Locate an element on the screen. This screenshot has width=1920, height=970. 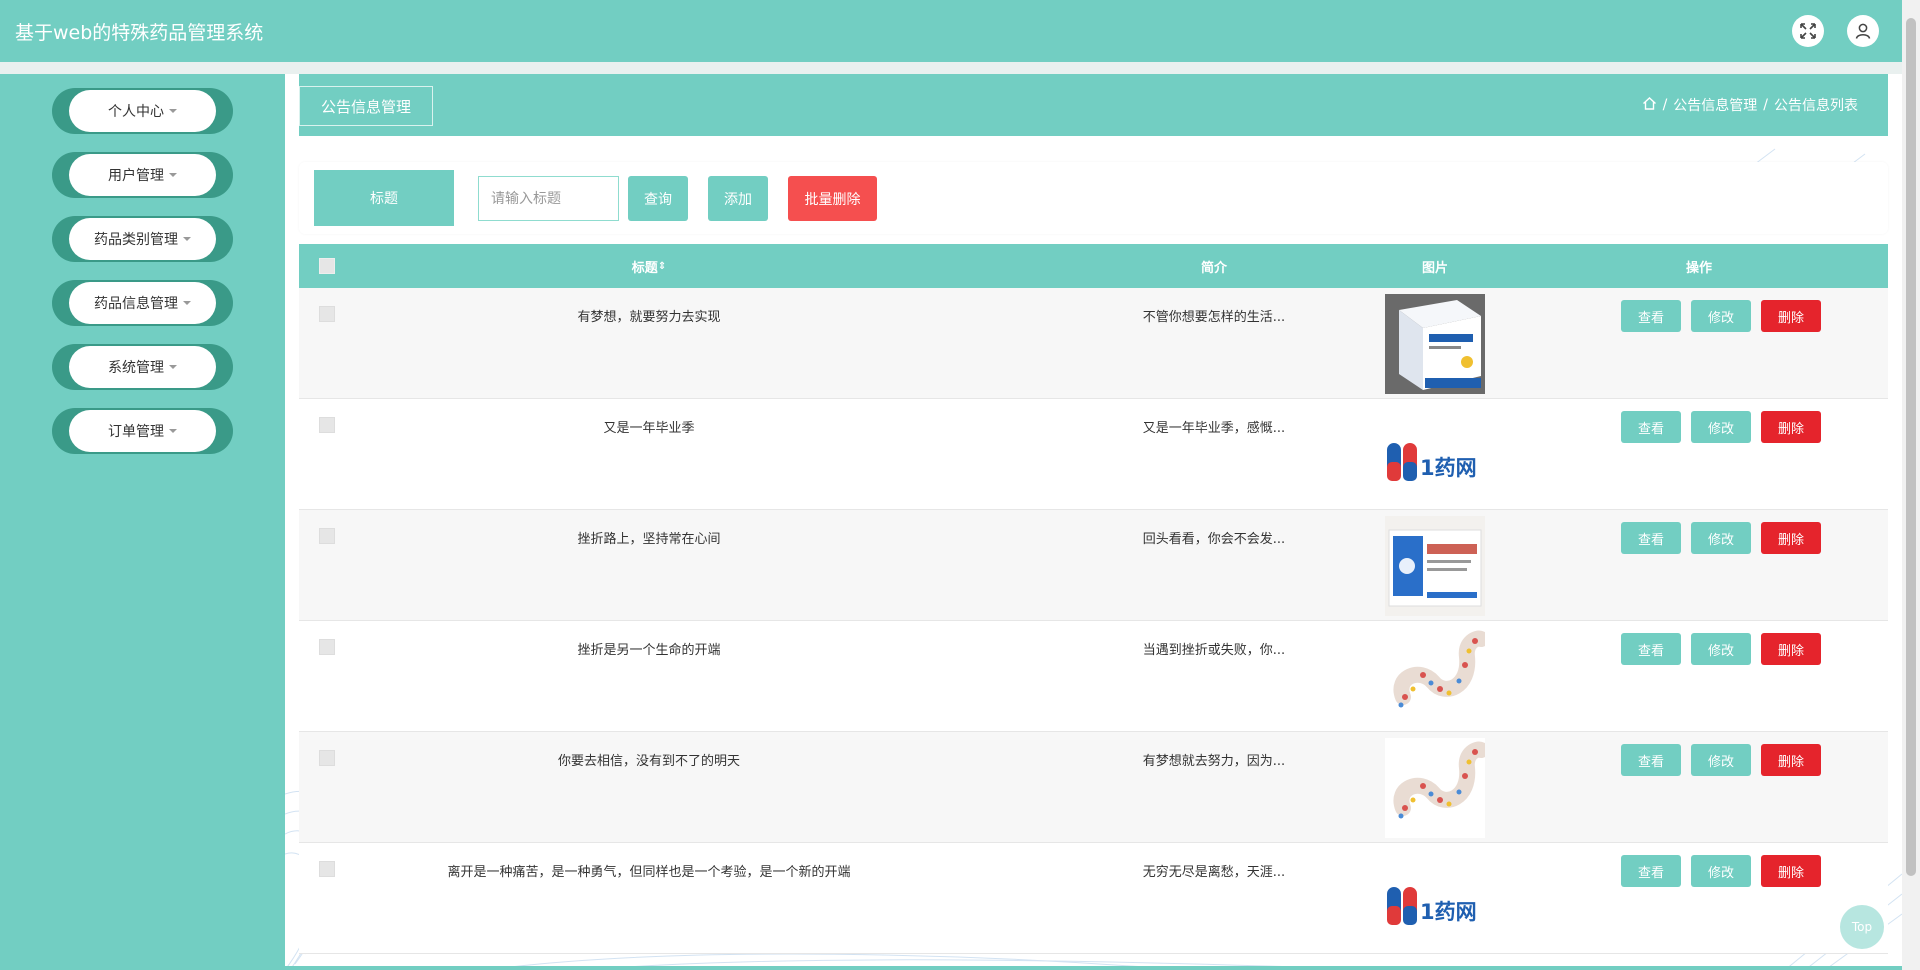
search-bar: 标题 查询 添加 批量删除 is located at coordinates (1093, 198).